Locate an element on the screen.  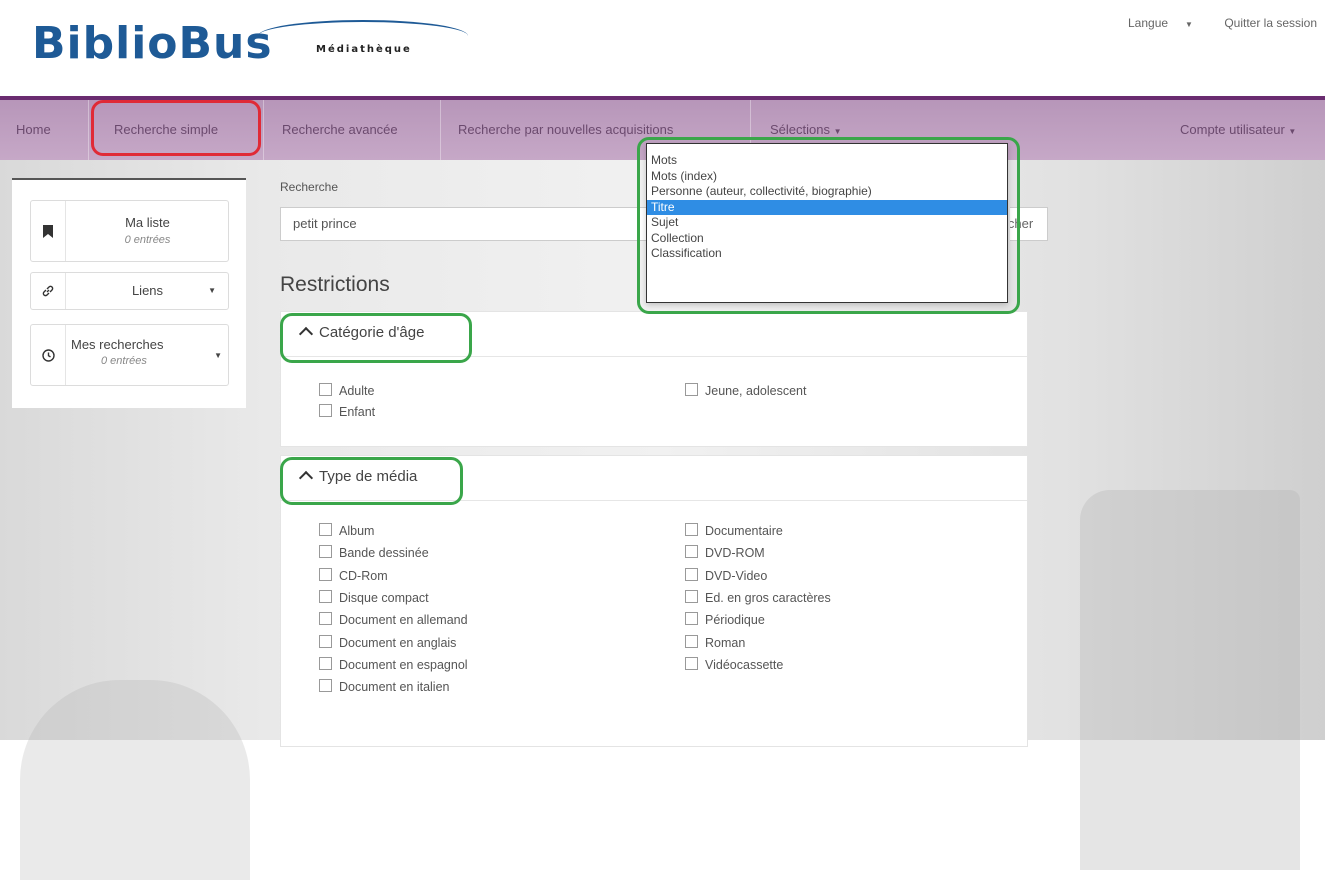
checkbox-label: Jeune, adolescent is located at coordinates (756, 391).